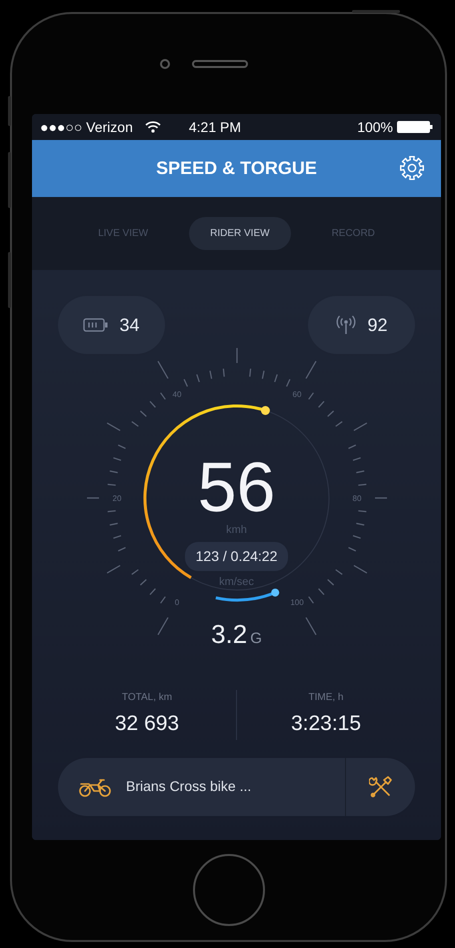 The image size is (455, 948). I want to click on g-force-unit: G, so click(256, 638).